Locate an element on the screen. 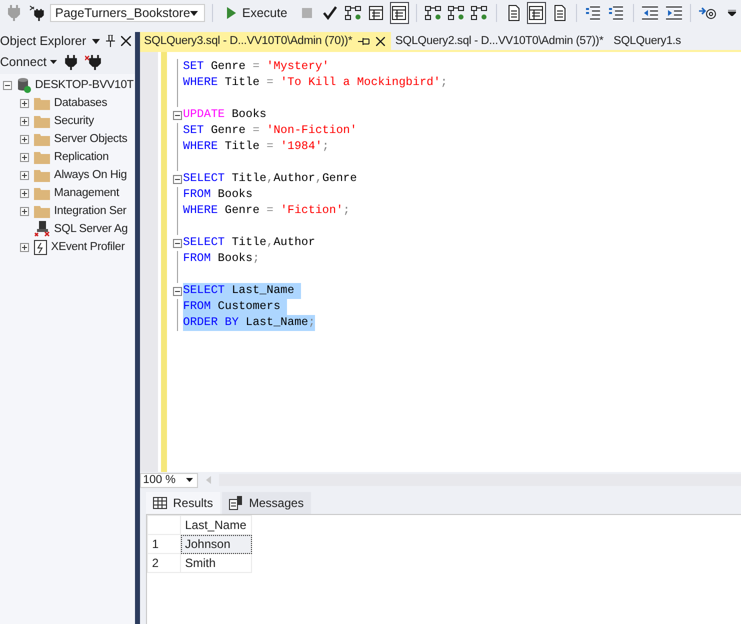  table-cell: Smith is located at coordinates (216, 563).